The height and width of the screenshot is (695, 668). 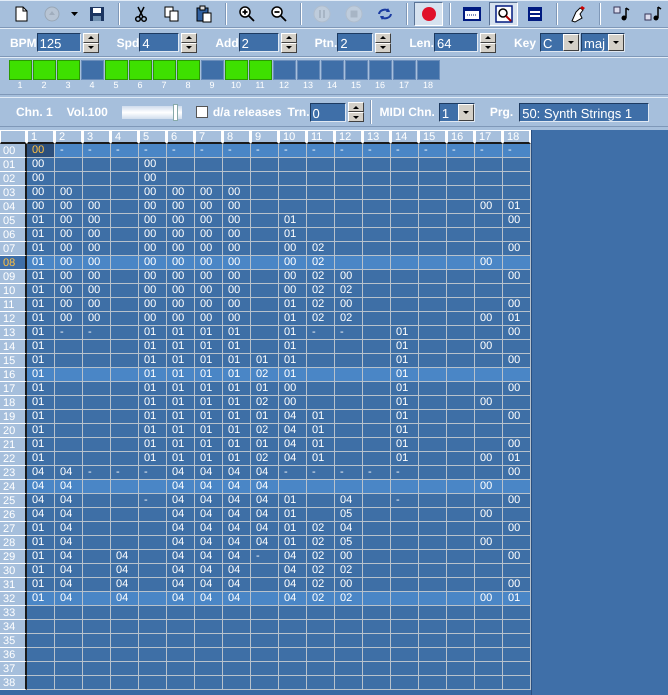 What do you see at coordinates (13, 543) in the screenshot?
I see `row-number: 28` at bounding box center [13, 543].